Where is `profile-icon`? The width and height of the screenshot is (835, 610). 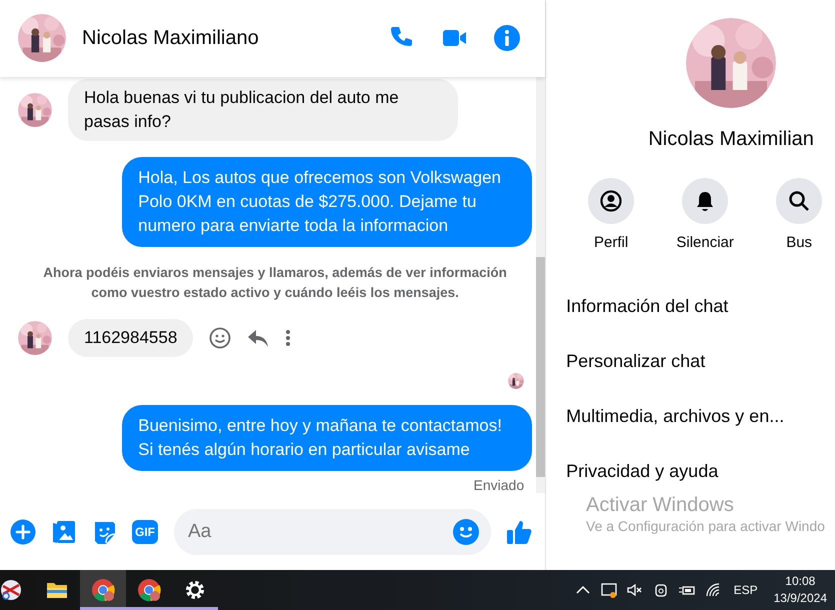
profile-icon is located at coordinates (611, 201).